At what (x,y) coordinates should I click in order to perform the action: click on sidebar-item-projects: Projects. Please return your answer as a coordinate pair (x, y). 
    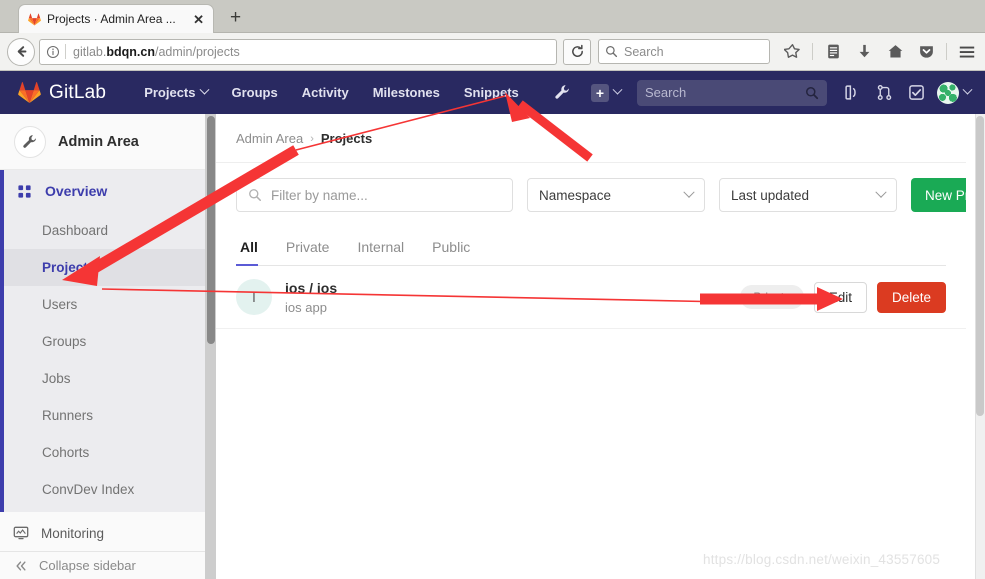
    Looking at the image, I should click on (105, 267).